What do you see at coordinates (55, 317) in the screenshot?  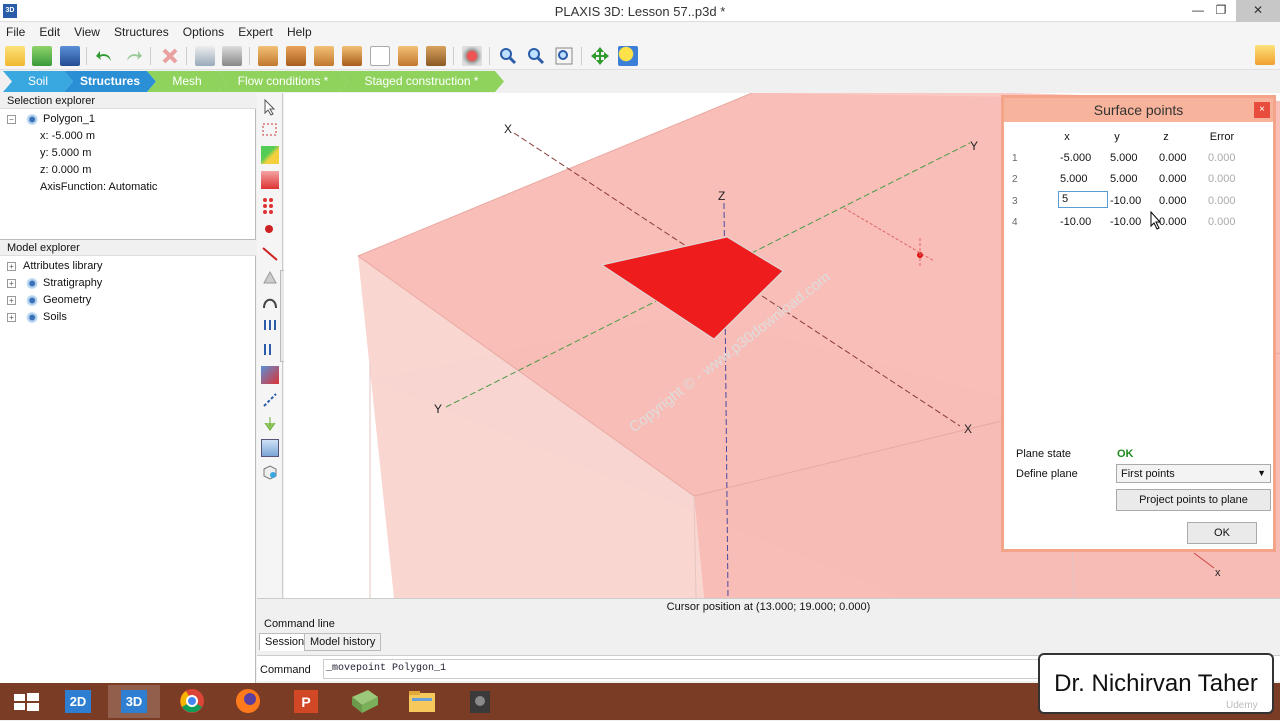 I see `tree-item-soils: Soils` at bounding box center [55, 317].